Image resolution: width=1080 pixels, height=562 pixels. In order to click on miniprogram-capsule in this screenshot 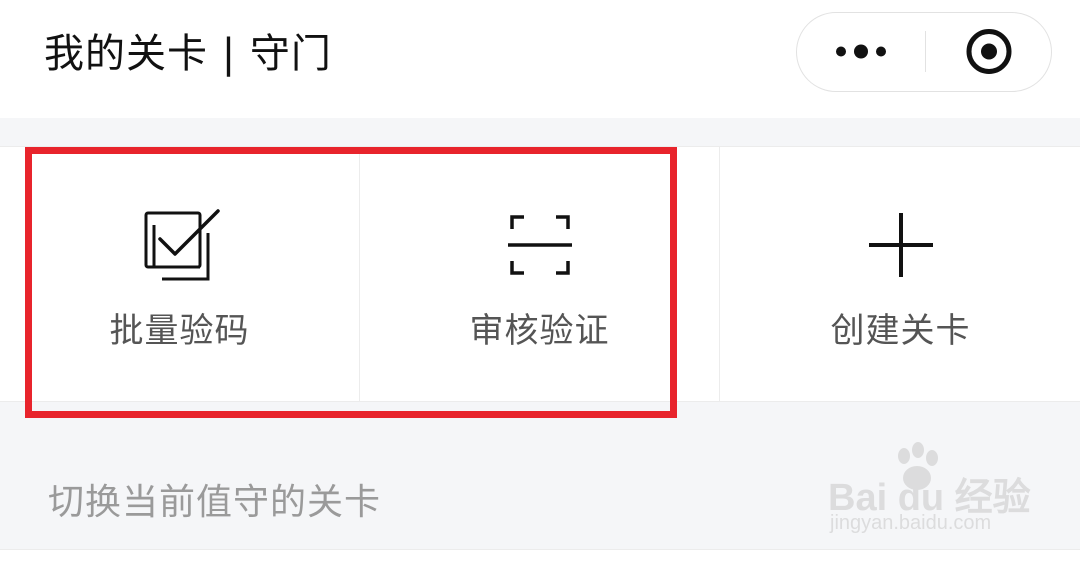, I will do `click(924, 52)`.